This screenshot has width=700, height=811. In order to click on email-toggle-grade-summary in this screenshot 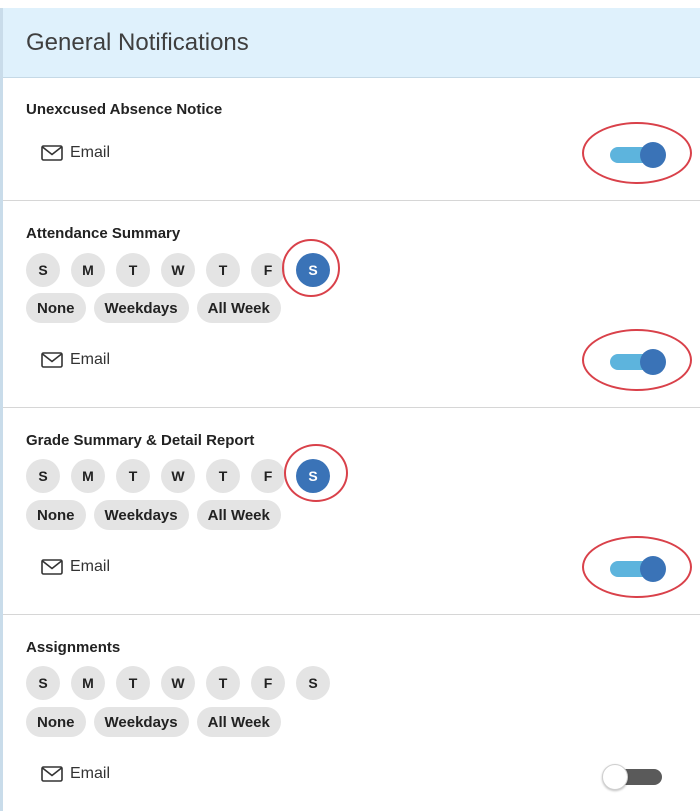, I will do `click(637, 569)`.